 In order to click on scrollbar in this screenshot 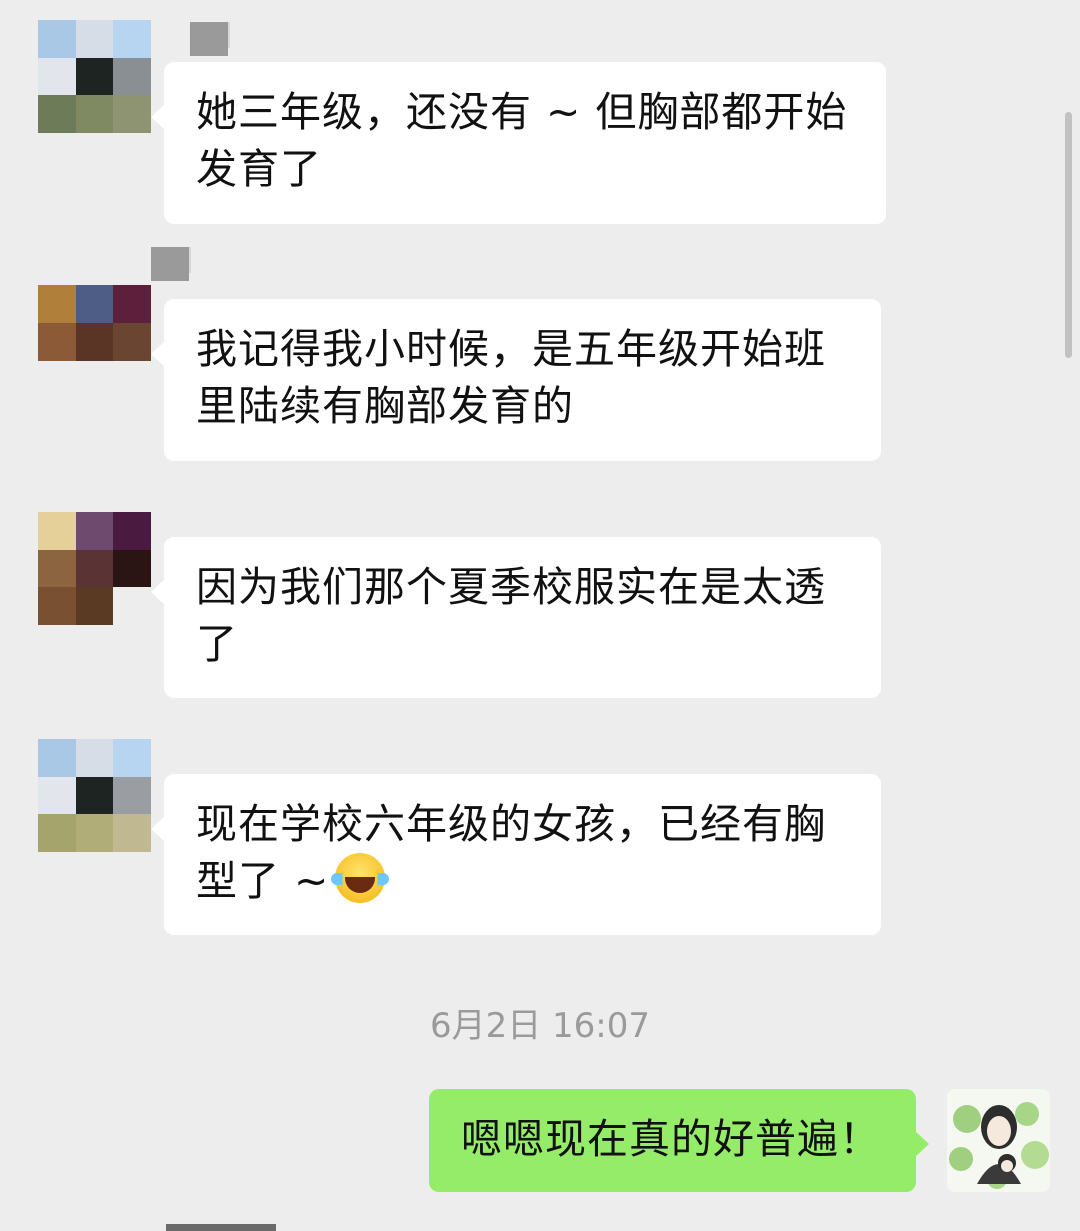, I will do `click(1068, 235)`.